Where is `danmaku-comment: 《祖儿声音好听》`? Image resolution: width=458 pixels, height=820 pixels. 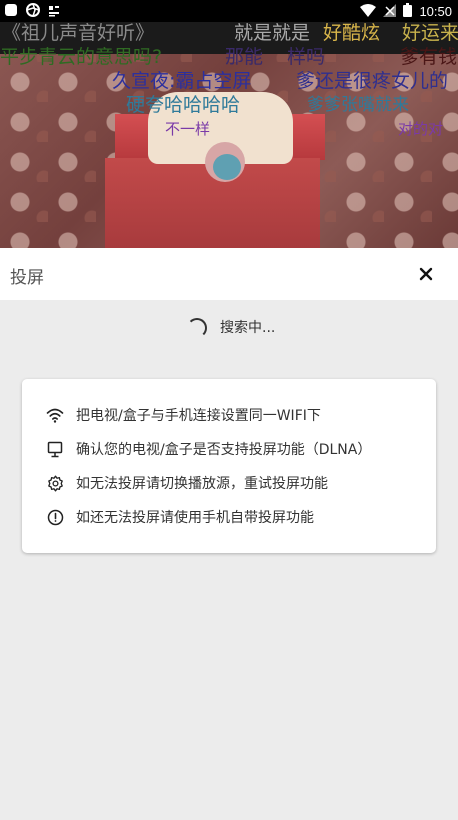
danmaku-comment: 《祖儿声音好听》 is located at coordinates (78, 33).